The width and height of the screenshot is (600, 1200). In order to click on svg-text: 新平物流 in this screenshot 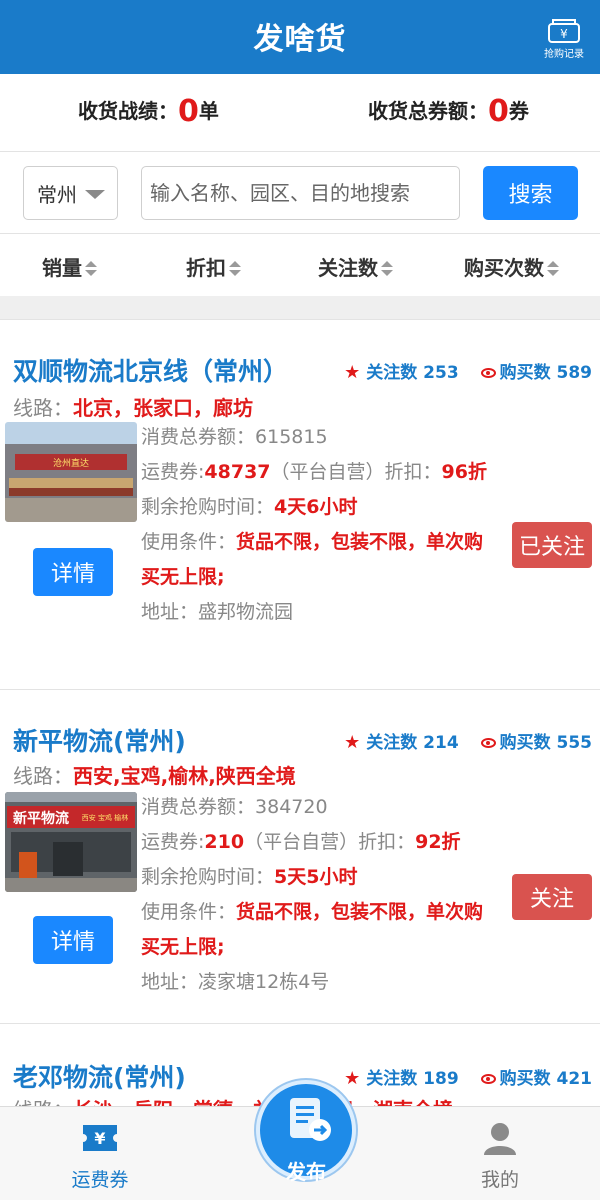, I will do `click(41, 818)`.